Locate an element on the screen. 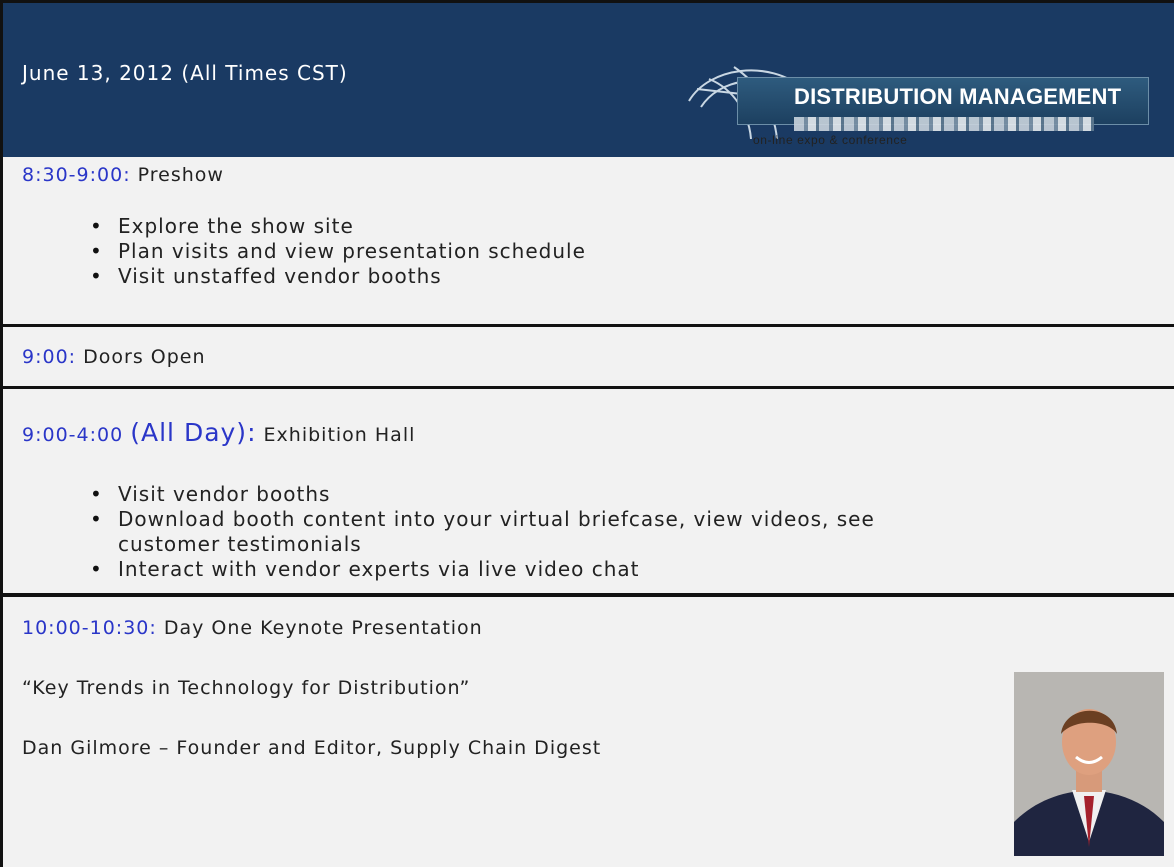 This screenshot has height=867, width=1174. logo-title: DISTRIBUTION MANAGEMENT is located at coordinates (958, 96).